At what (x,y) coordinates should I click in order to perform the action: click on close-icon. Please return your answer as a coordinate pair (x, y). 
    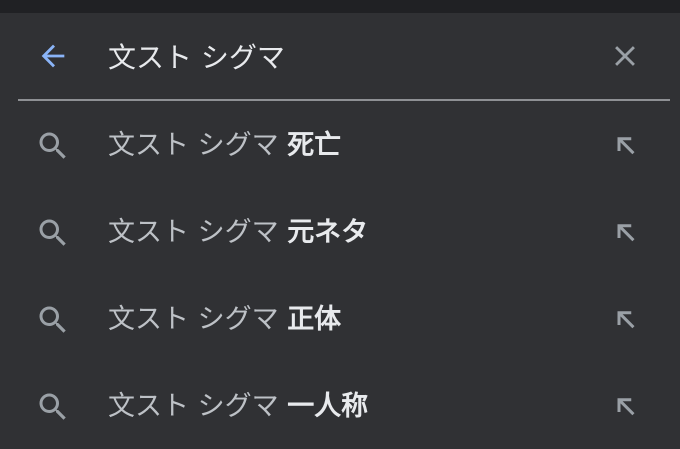
    Looking at the image, I should click on (625, 56).